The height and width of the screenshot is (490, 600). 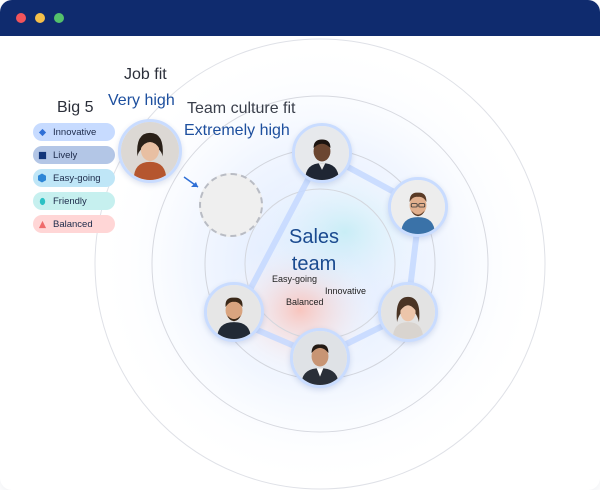 I want to click on maximize-window-button, so click(x=59, y=18).